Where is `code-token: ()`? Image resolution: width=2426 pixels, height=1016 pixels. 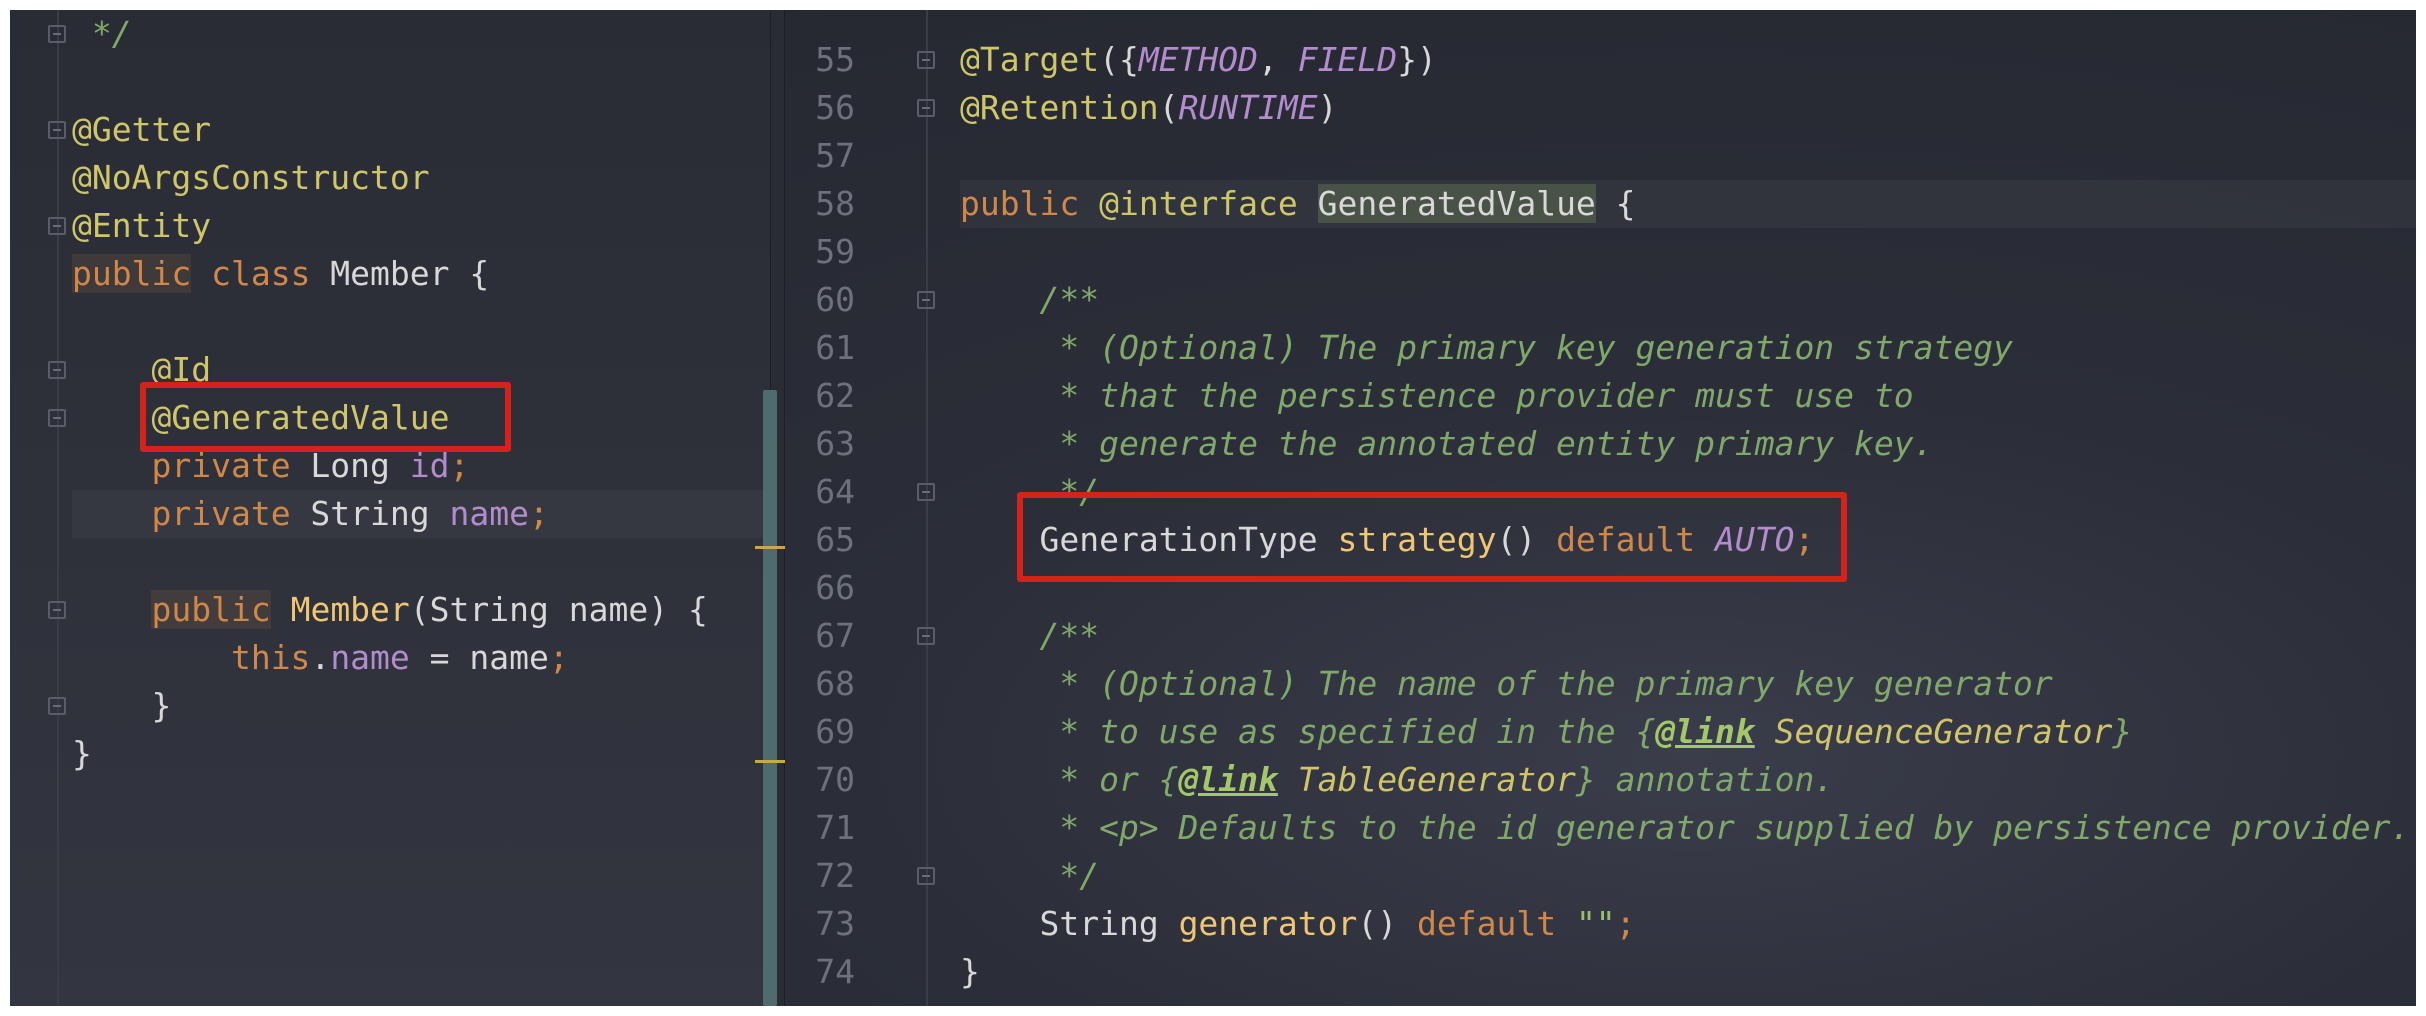 code-token: () is located at coordinates (1387, 923).